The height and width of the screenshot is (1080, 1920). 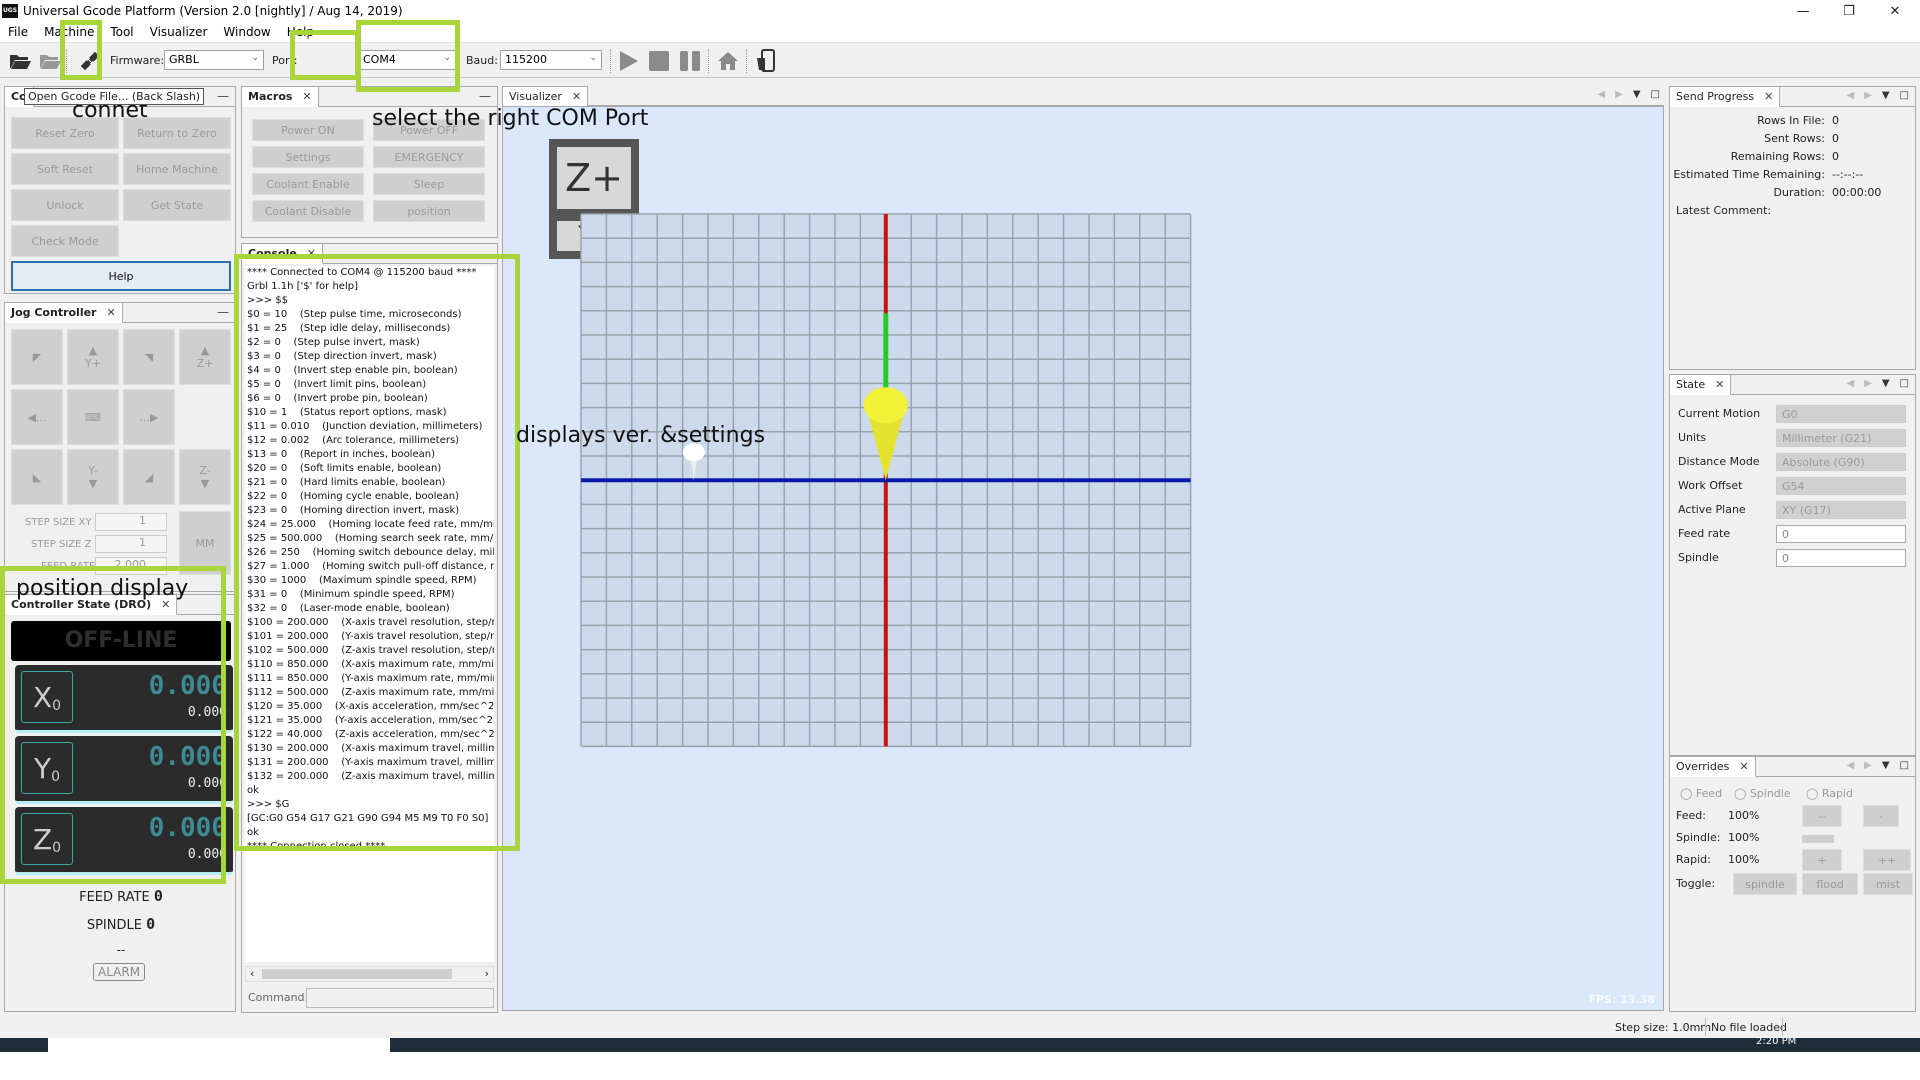 I want to click on override-fine-minus-button: -, so click(x=1881, y=816).